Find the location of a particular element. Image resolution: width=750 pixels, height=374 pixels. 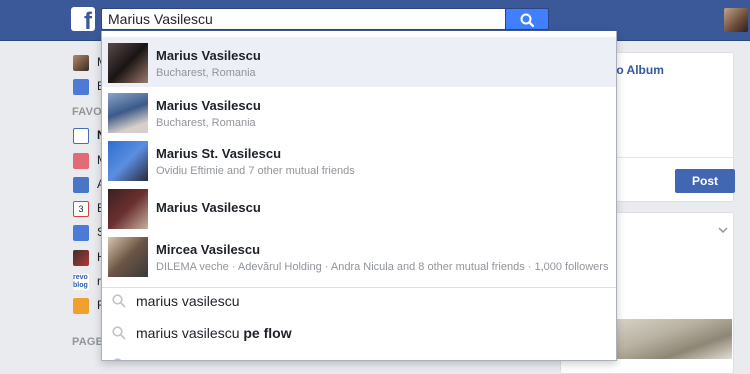

search-suggestion: marius vasilescu pe flow is located at coordinates (359, 333).